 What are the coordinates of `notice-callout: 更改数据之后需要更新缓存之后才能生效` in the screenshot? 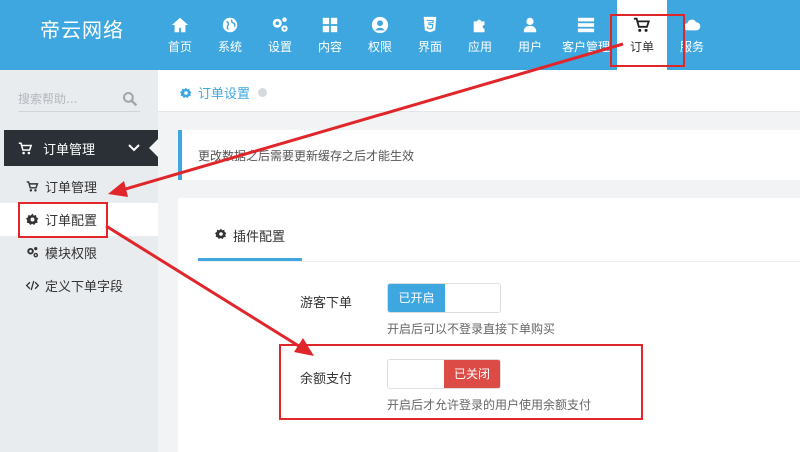 It's located at (489, 155).